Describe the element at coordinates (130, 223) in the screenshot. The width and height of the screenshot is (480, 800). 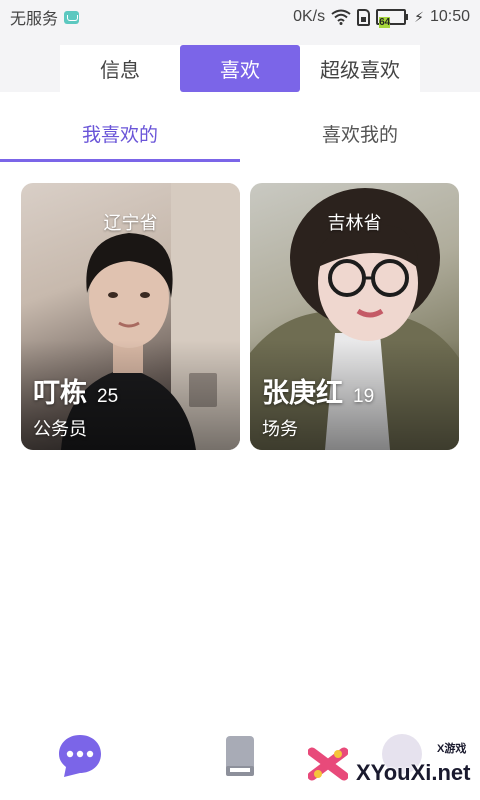
I see `card-province: 辽宁省` at that location.